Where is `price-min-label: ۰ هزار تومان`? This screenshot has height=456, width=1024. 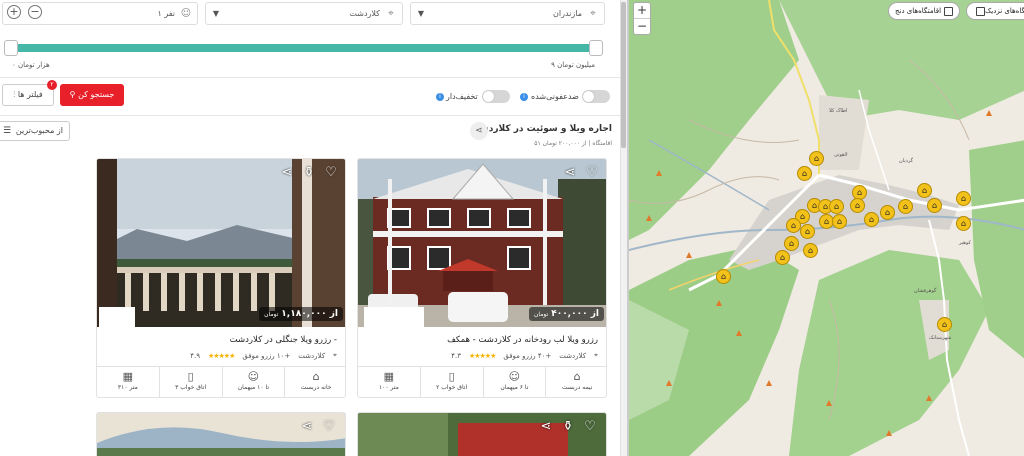 price-min-label: ۰ هزار تومان is located at coordinates (31, 65).